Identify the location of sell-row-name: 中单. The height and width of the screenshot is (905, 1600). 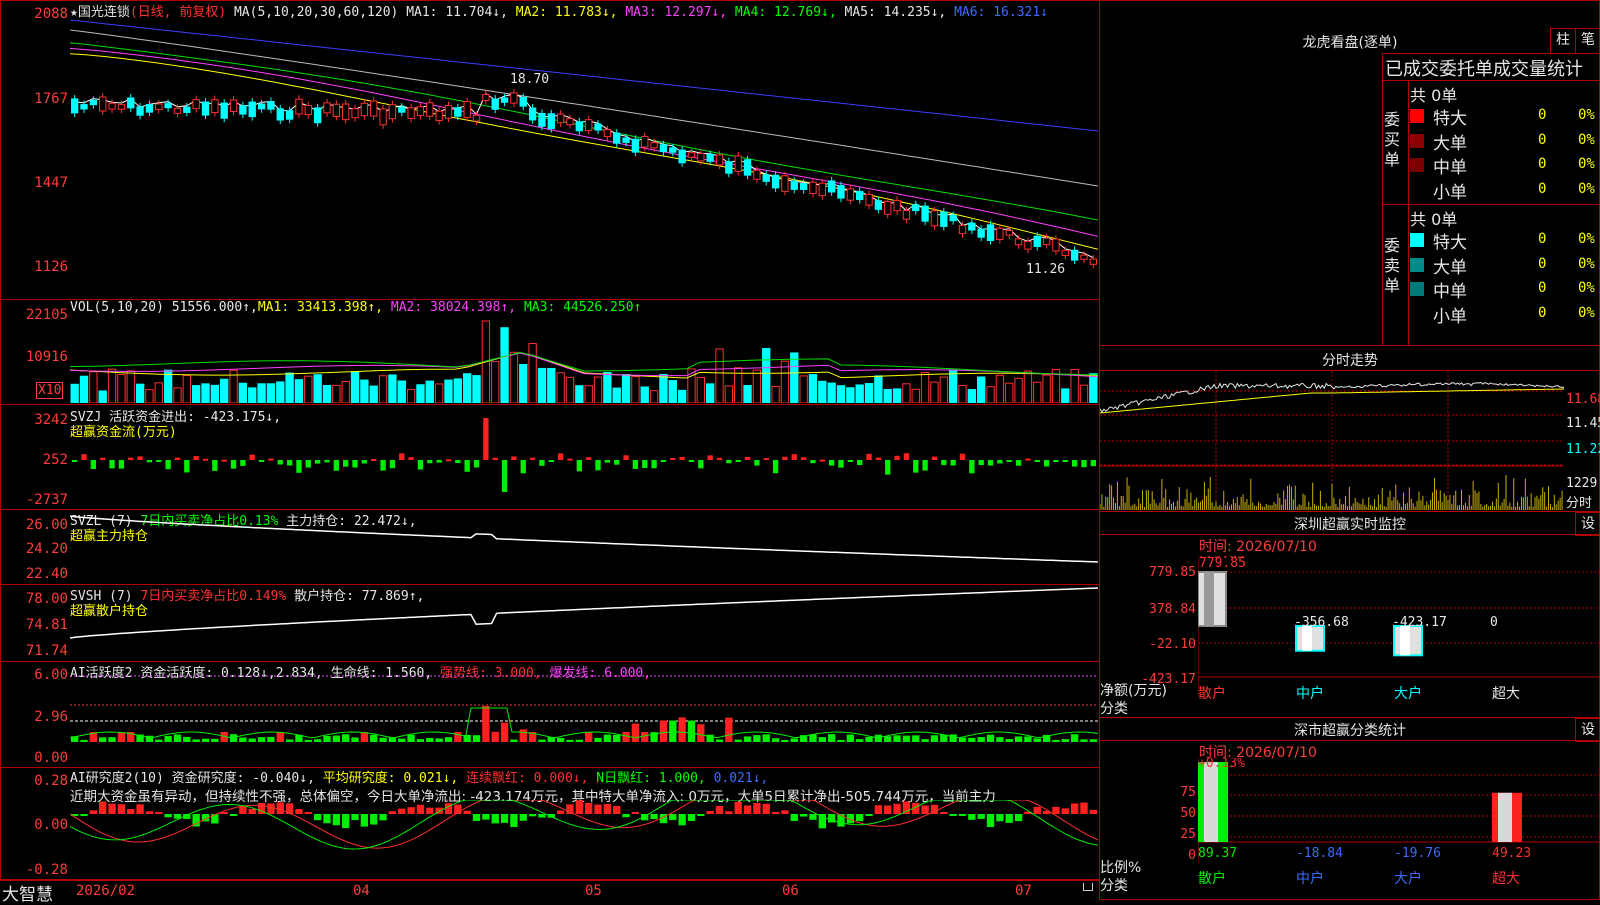
(1450, 292).